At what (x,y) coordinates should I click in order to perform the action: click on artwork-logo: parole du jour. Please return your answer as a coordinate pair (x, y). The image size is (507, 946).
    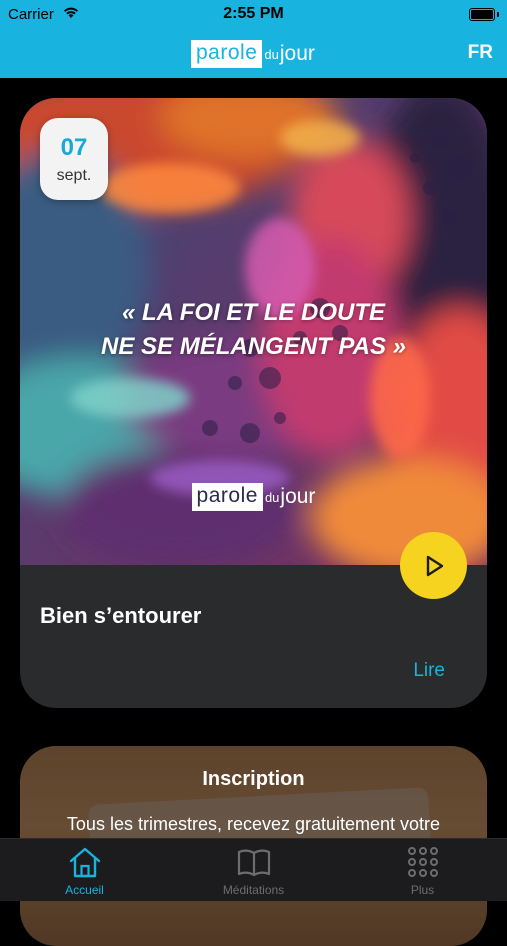
    Looking at the image, I should click on (253, 497).